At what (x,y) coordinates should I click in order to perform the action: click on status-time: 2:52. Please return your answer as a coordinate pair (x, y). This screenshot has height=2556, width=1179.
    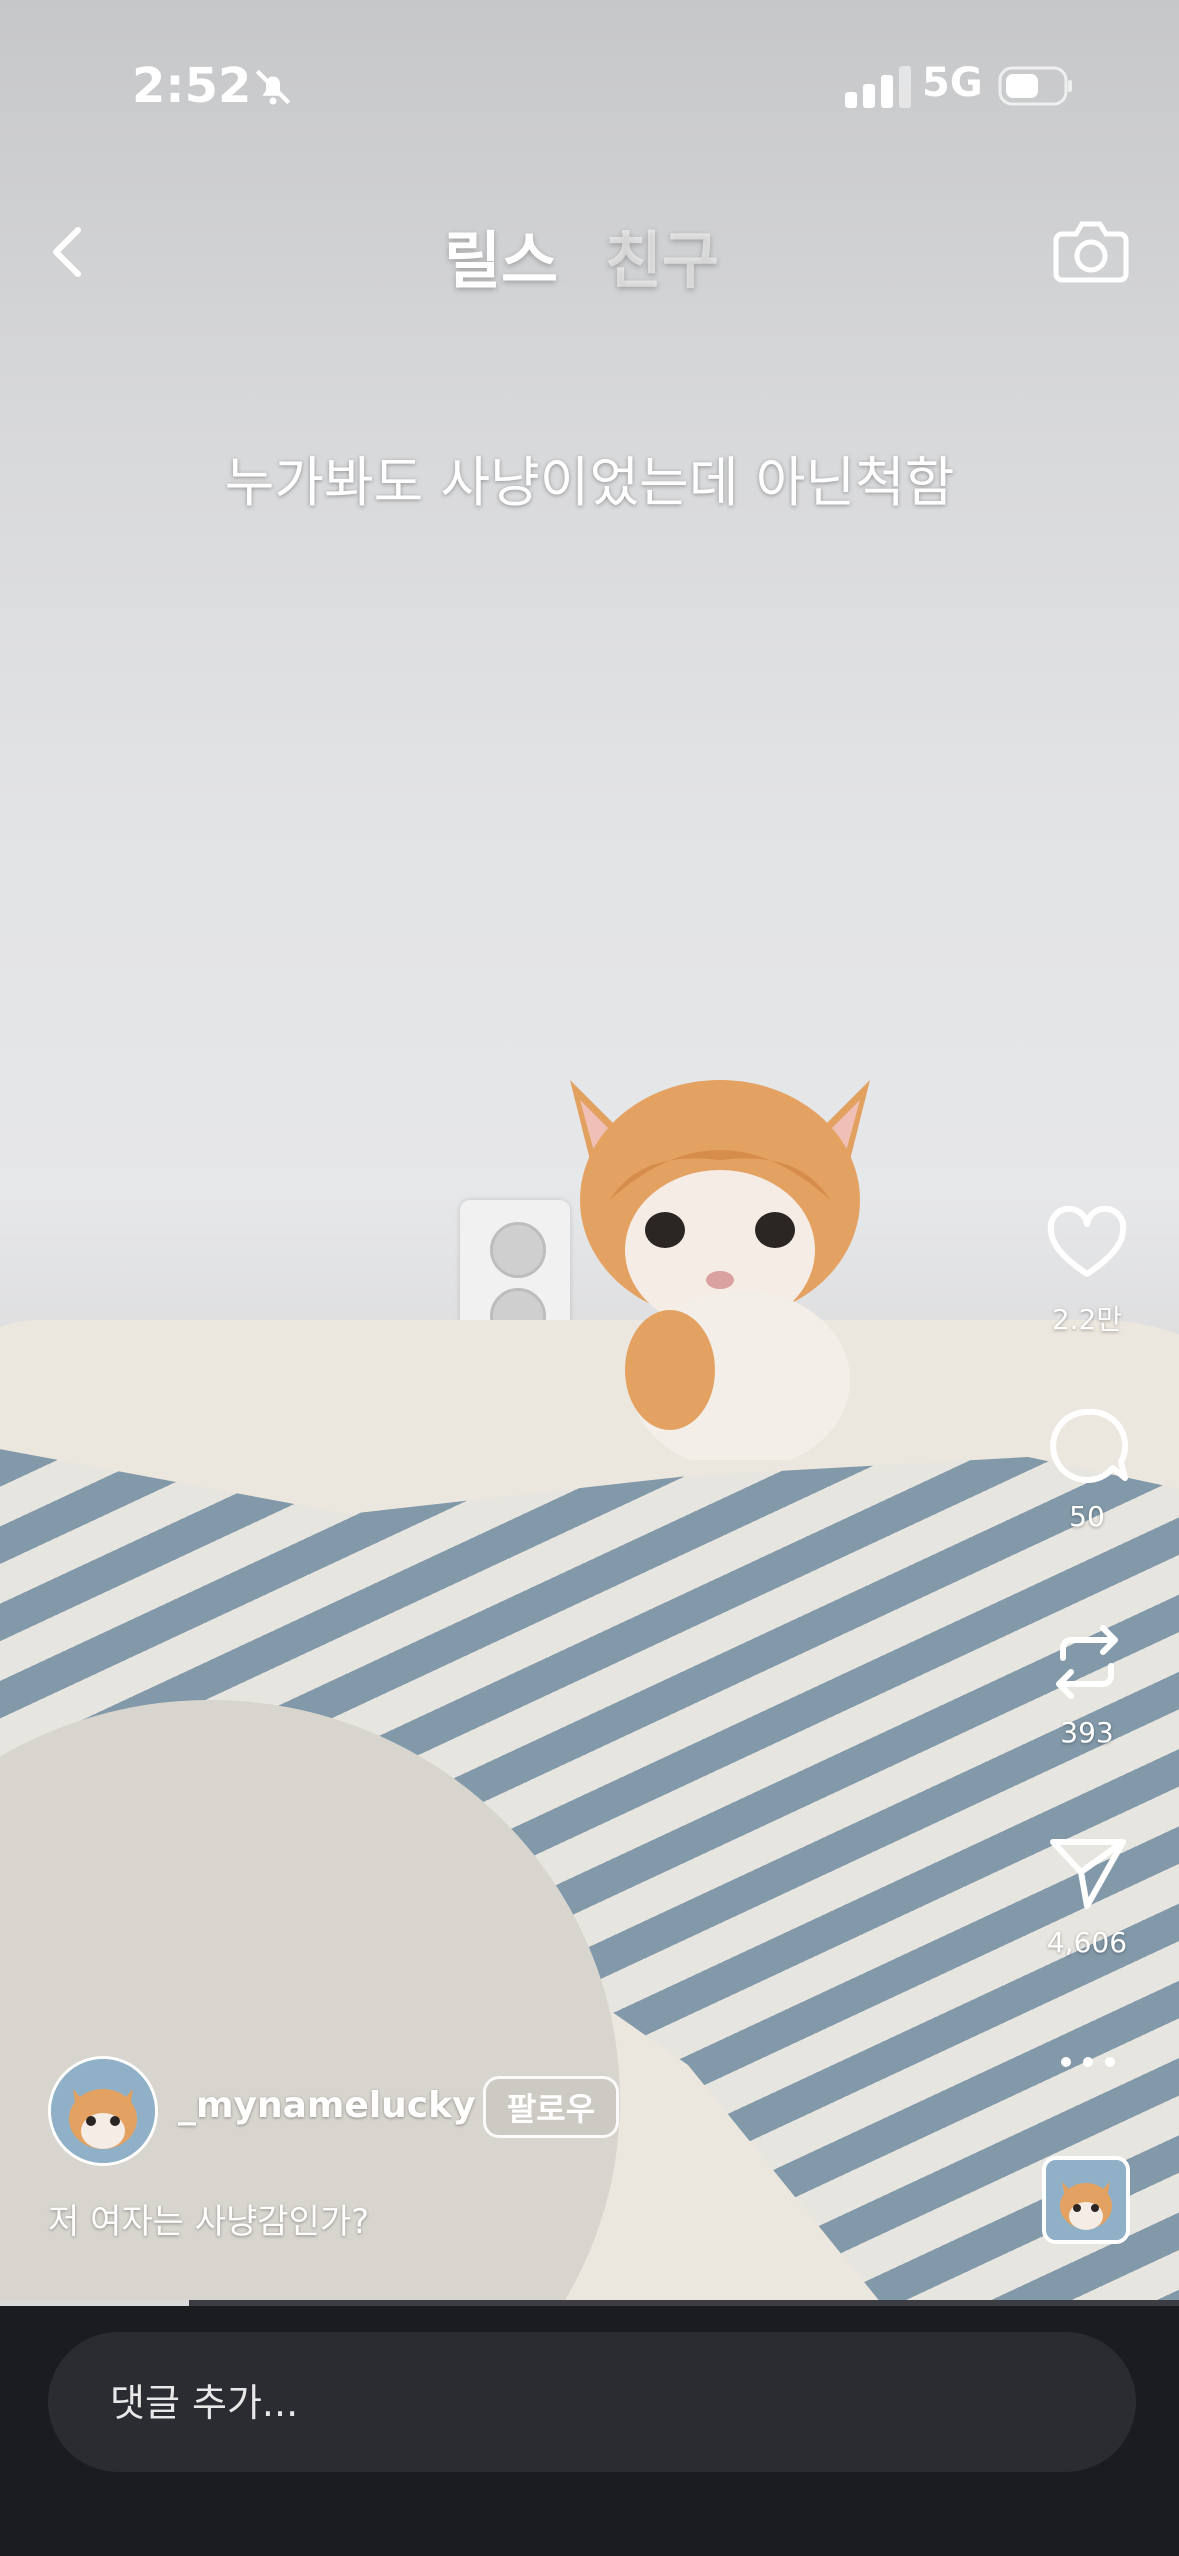
    Looking at the image, I should click on (192, 86).